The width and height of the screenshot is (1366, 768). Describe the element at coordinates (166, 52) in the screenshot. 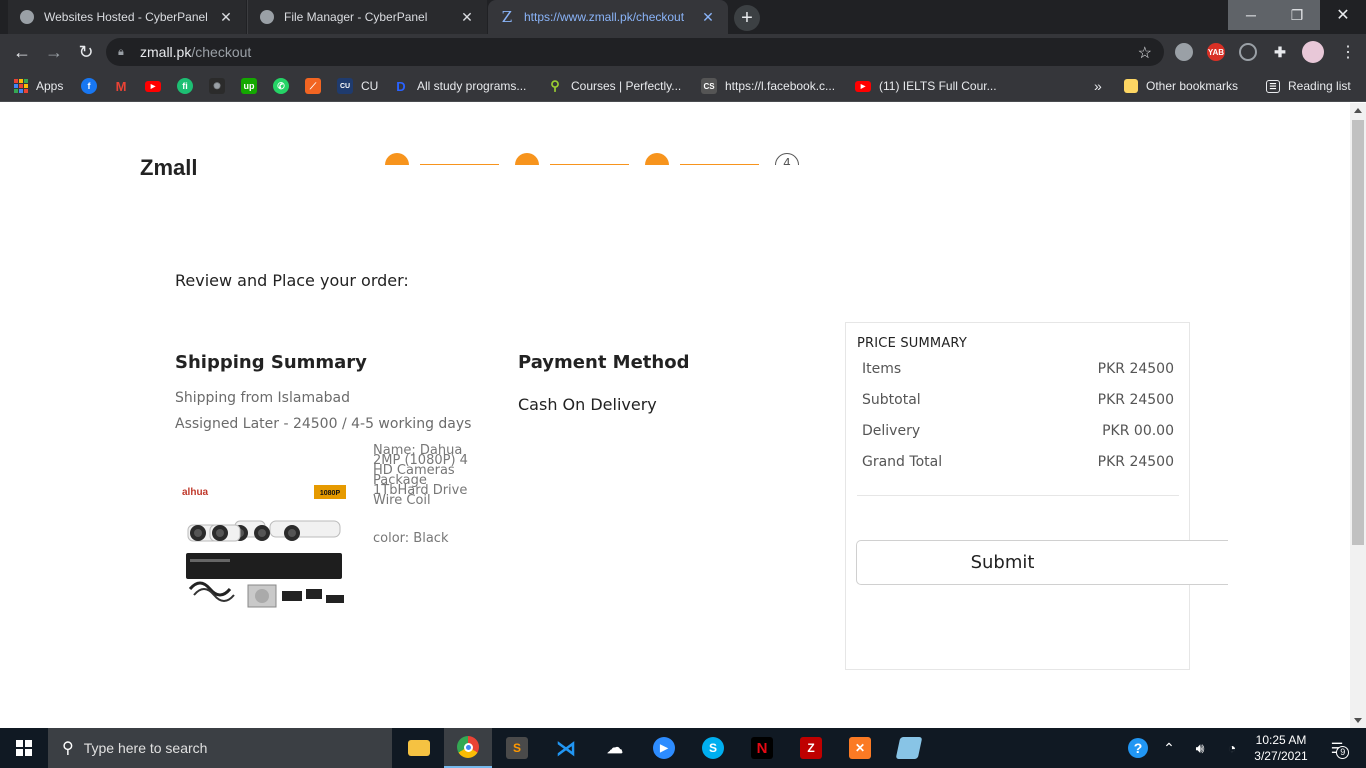

I see `url-host: zmall.pk` at that location.